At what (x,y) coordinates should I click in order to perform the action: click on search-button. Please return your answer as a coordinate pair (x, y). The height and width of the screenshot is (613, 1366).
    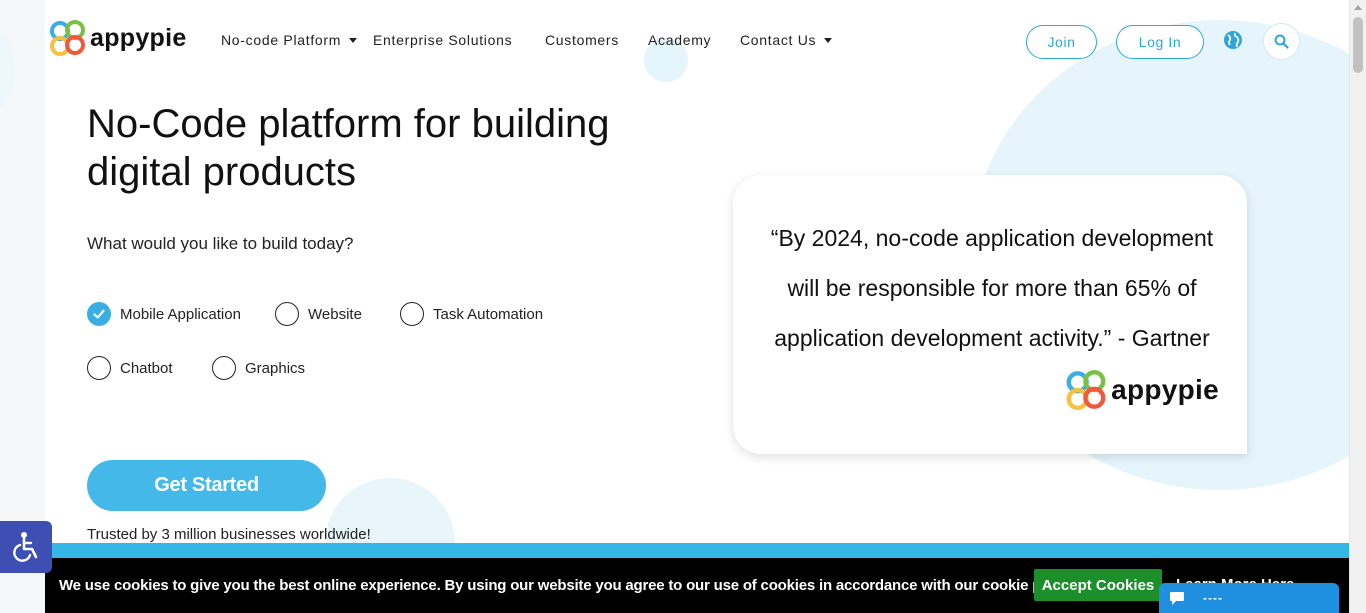
    Looking at the image, I should click on (1281, 41).